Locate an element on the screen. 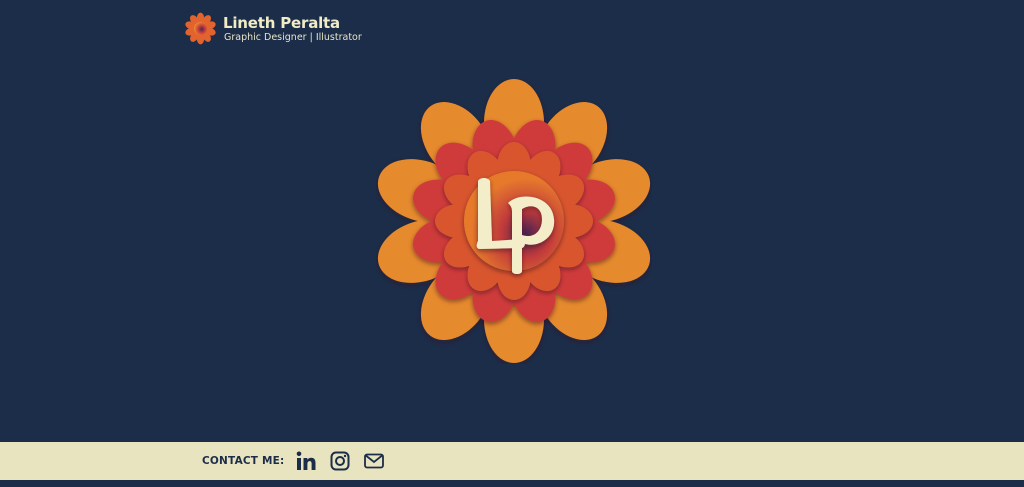 Image resolution: width=1024 pixels, height=487 pixels. contact-bar: CONTACT ME: is located at coordinates (294, 461).